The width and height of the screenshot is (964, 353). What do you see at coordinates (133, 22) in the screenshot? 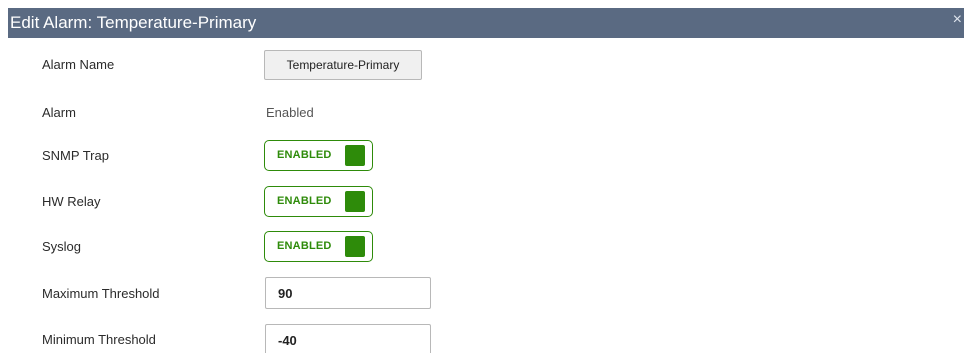
I see `dialog-title: Edit Alarm: Temperature-Primary` at bounding box center [133, 22].